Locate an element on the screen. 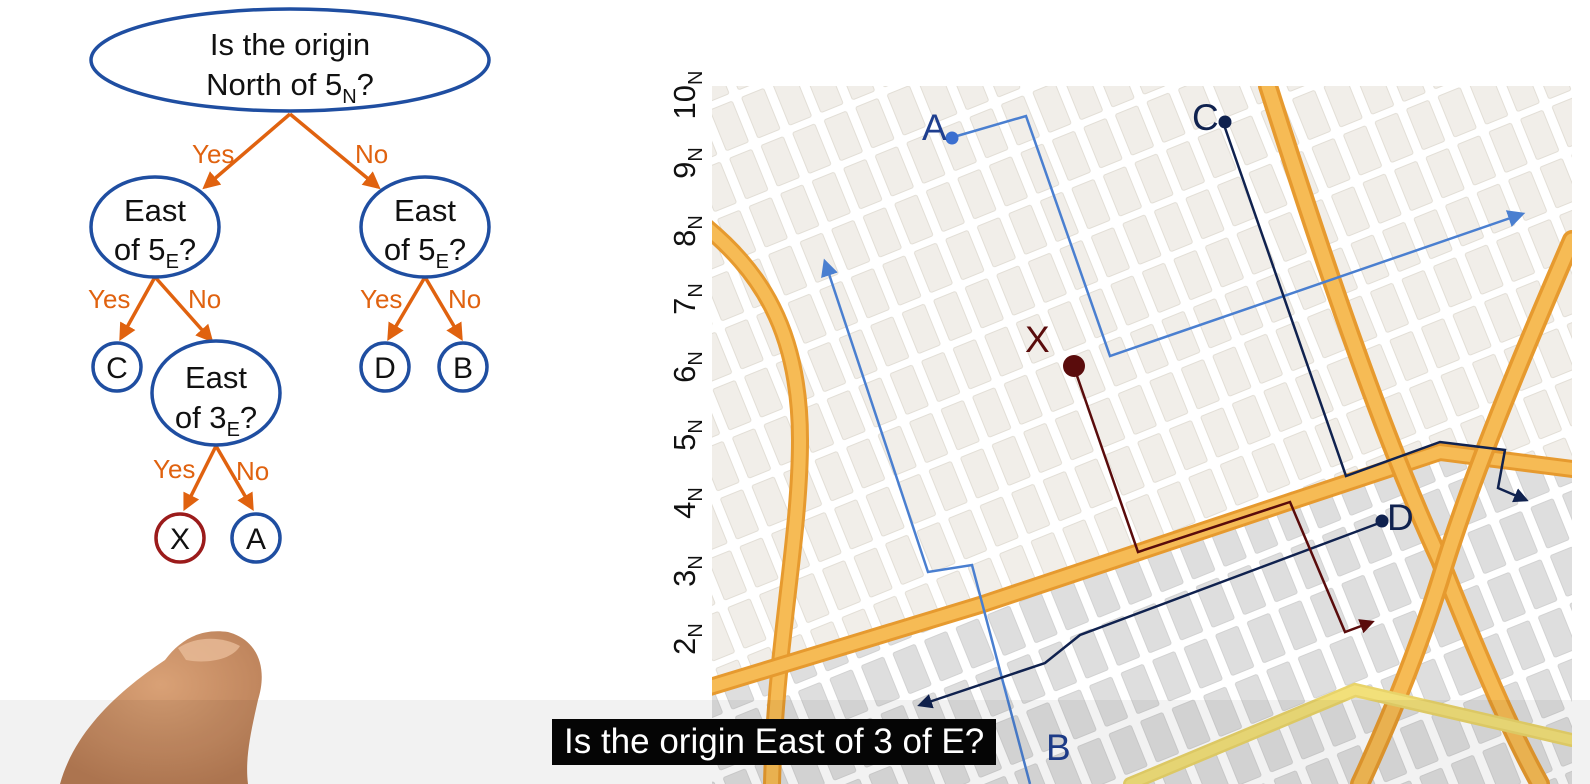 The height and width of the screenshot is (784, 1590). edge-label-inner-yes: Yes is located at coordinates (174, 469).